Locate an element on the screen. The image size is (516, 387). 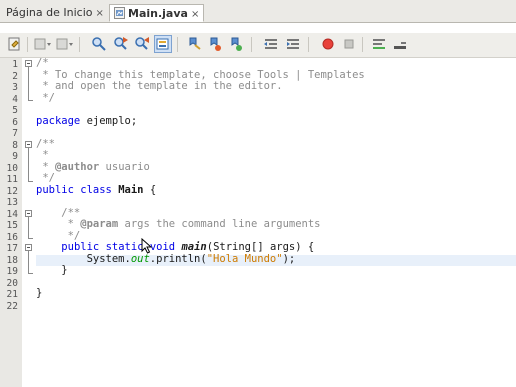
line-number: 13 is located at coordinates (12, 202).